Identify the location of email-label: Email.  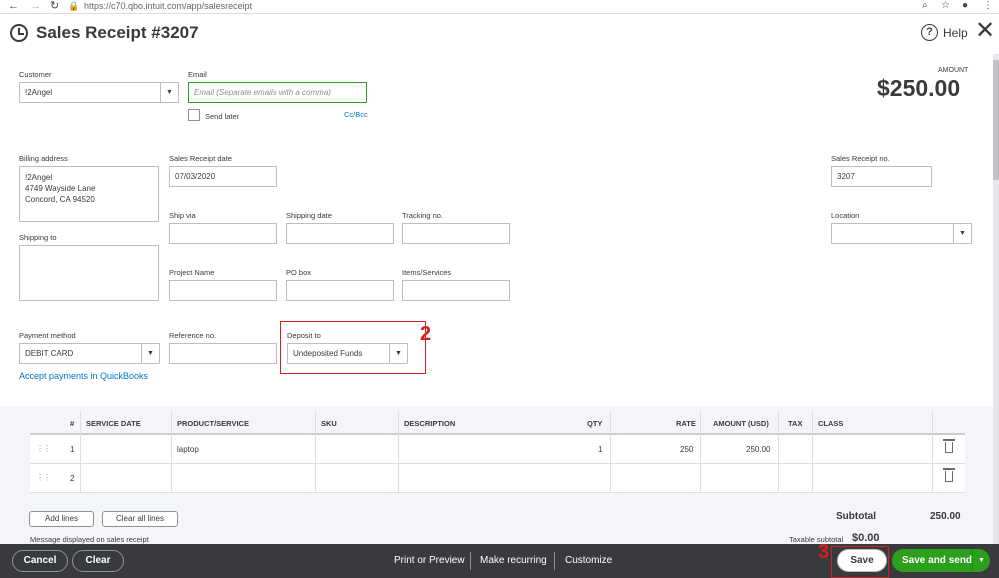
(197, 74).